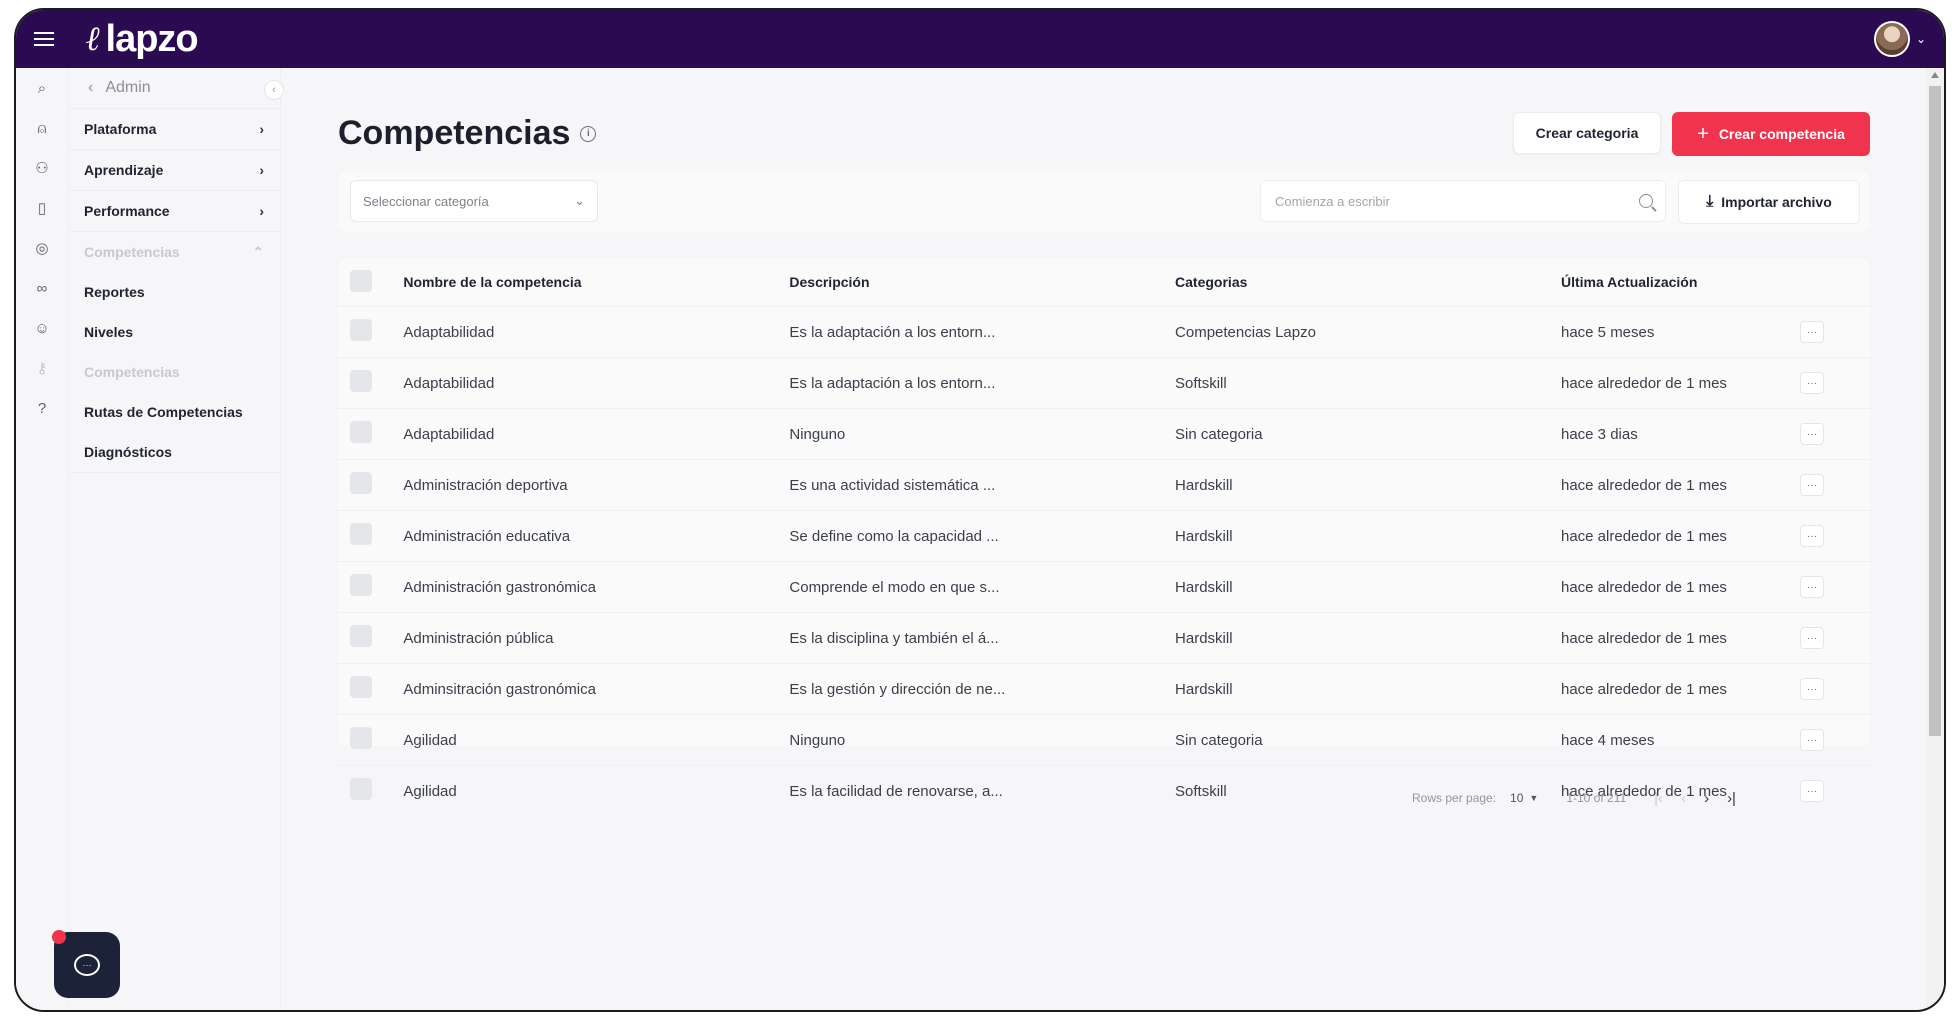 This screenshot has height=1017, width=1958. What do you see at coordinates (1646, 201) in the screenshot?
I see `search-icon` at bounding box center [1646, 201].